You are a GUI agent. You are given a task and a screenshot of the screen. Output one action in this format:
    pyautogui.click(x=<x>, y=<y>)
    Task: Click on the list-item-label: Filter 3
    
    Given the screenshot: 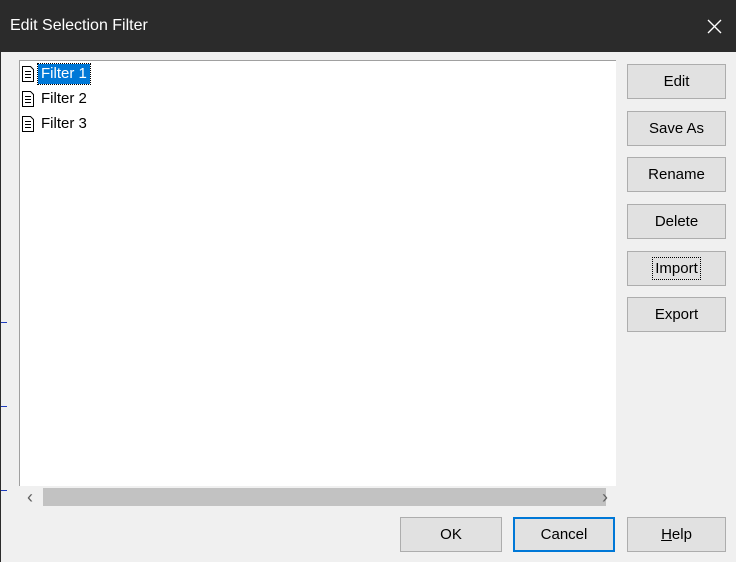 What is the action you would take?
    pyautogui.click(x=64, y=123)
    